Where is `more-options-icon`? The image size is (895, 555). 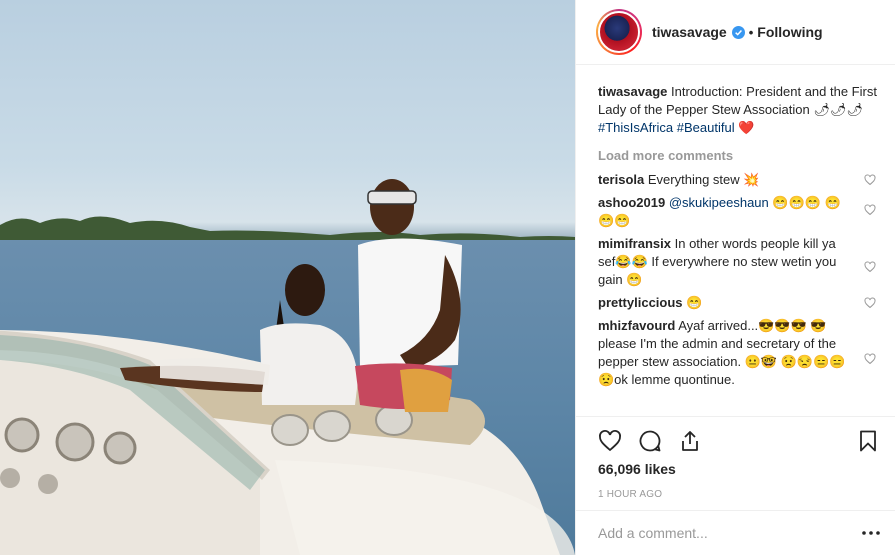 more-options-icon is located at coordinates (871, 533).